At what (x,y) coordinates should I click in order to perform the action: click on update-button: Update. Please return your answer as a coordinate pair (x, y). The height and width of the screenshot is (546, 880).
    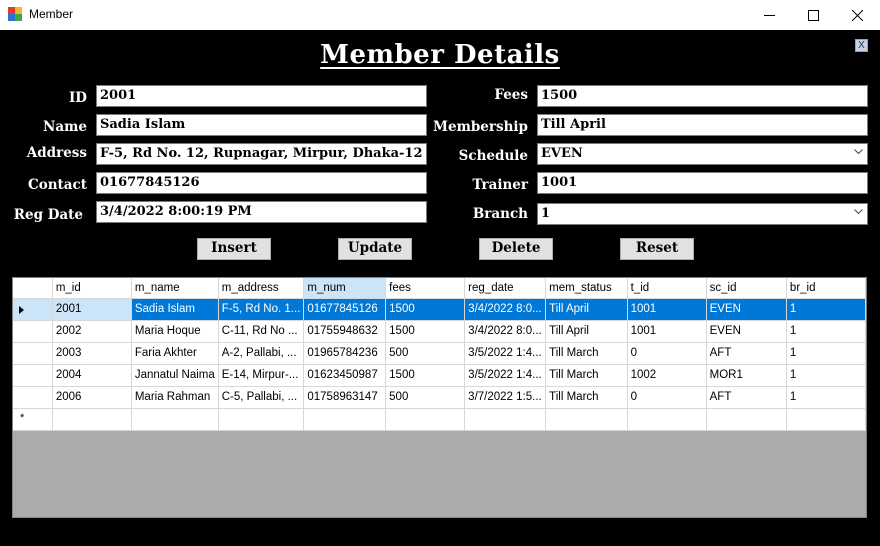
    Looking at the image, I should click on (375, 249).